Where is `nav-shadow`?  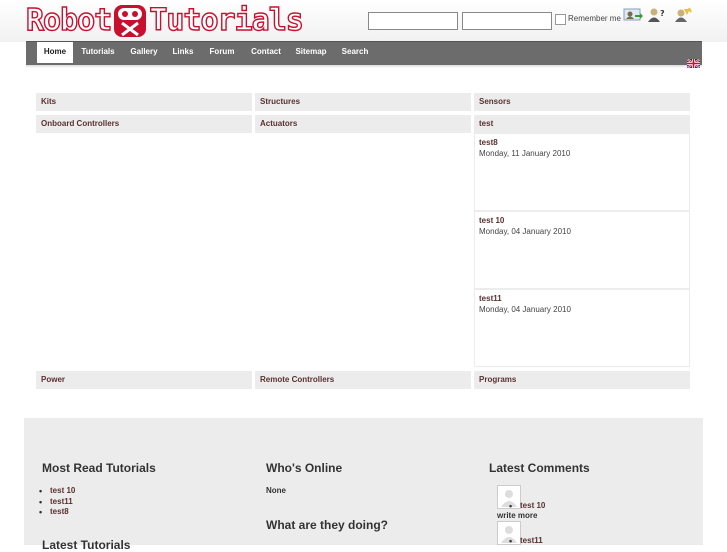
nav-shadow is located at coordinates (364, 66).